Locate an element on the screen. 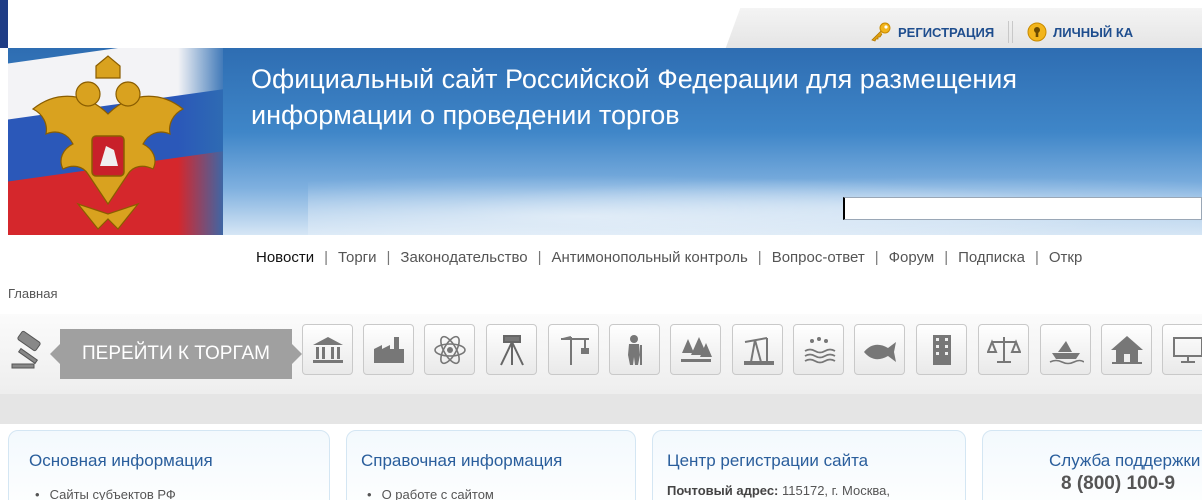 This screenshot has width=1202, height=500. panel-main-info-list: Сайты субъектов РФ is located at coordinates (105, 493).